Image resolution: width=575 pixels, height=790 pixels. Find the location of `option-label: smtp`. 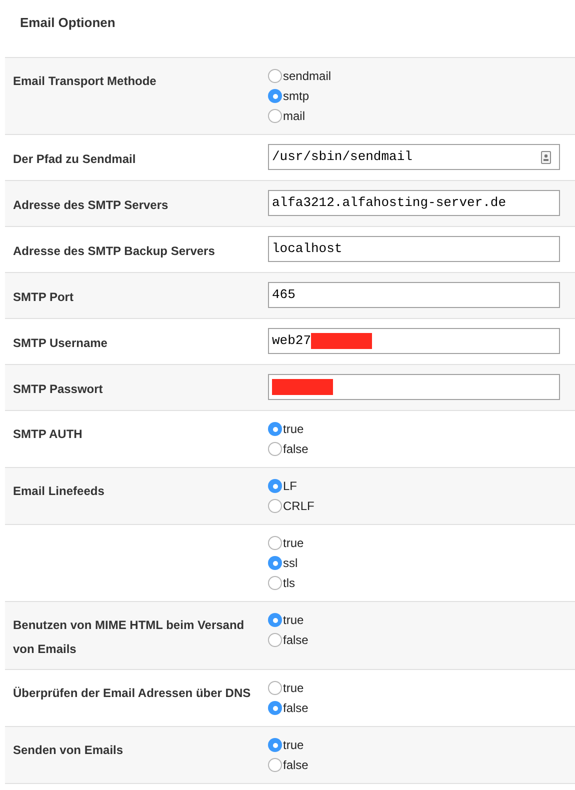

option-label: smtp is located at coordinates (296, 96).